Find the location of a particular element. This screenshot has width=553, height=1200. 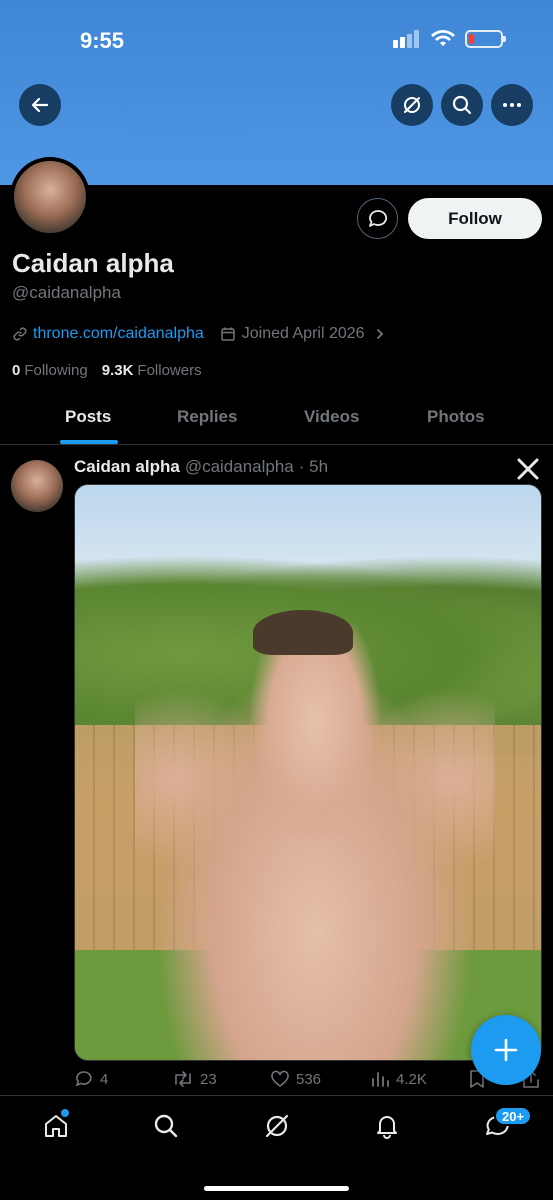

calendar-icon is located at coordinates (228, 334).